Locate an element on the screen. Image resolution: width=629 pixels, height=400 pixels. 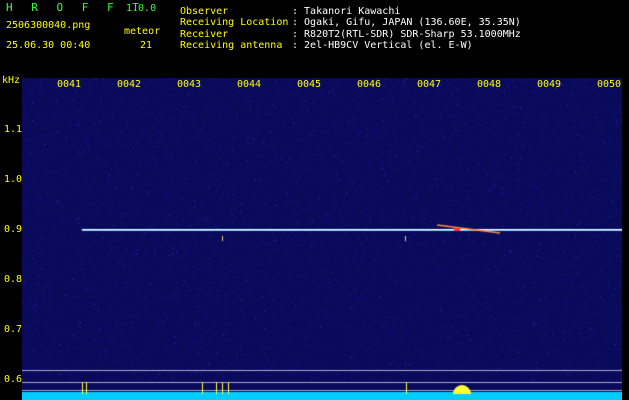
x-tick-label: 0043 is located at coordinates (189, 84).